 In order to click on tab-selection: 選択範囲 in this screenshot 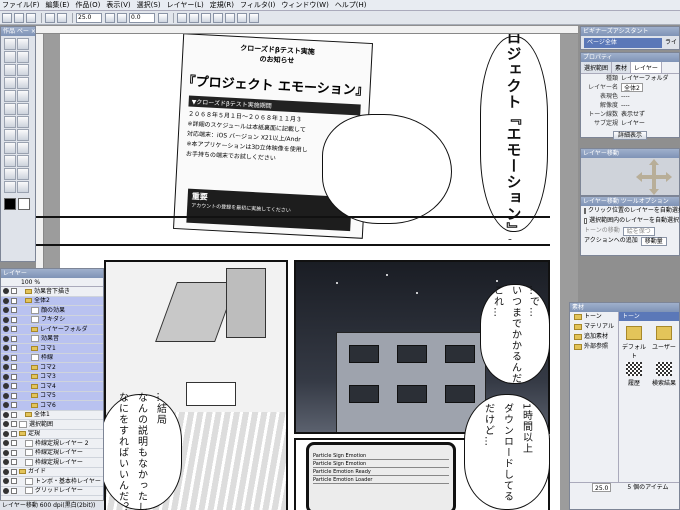, I will do `click(597, 67)`.